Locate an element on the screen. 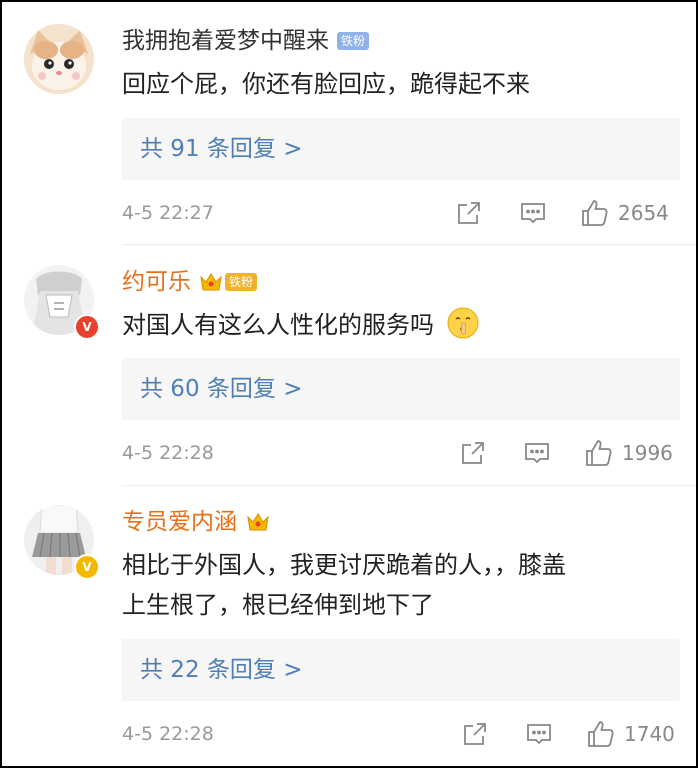  replies-label: 共 22 条回复 > is located at coordinates (221, 670).